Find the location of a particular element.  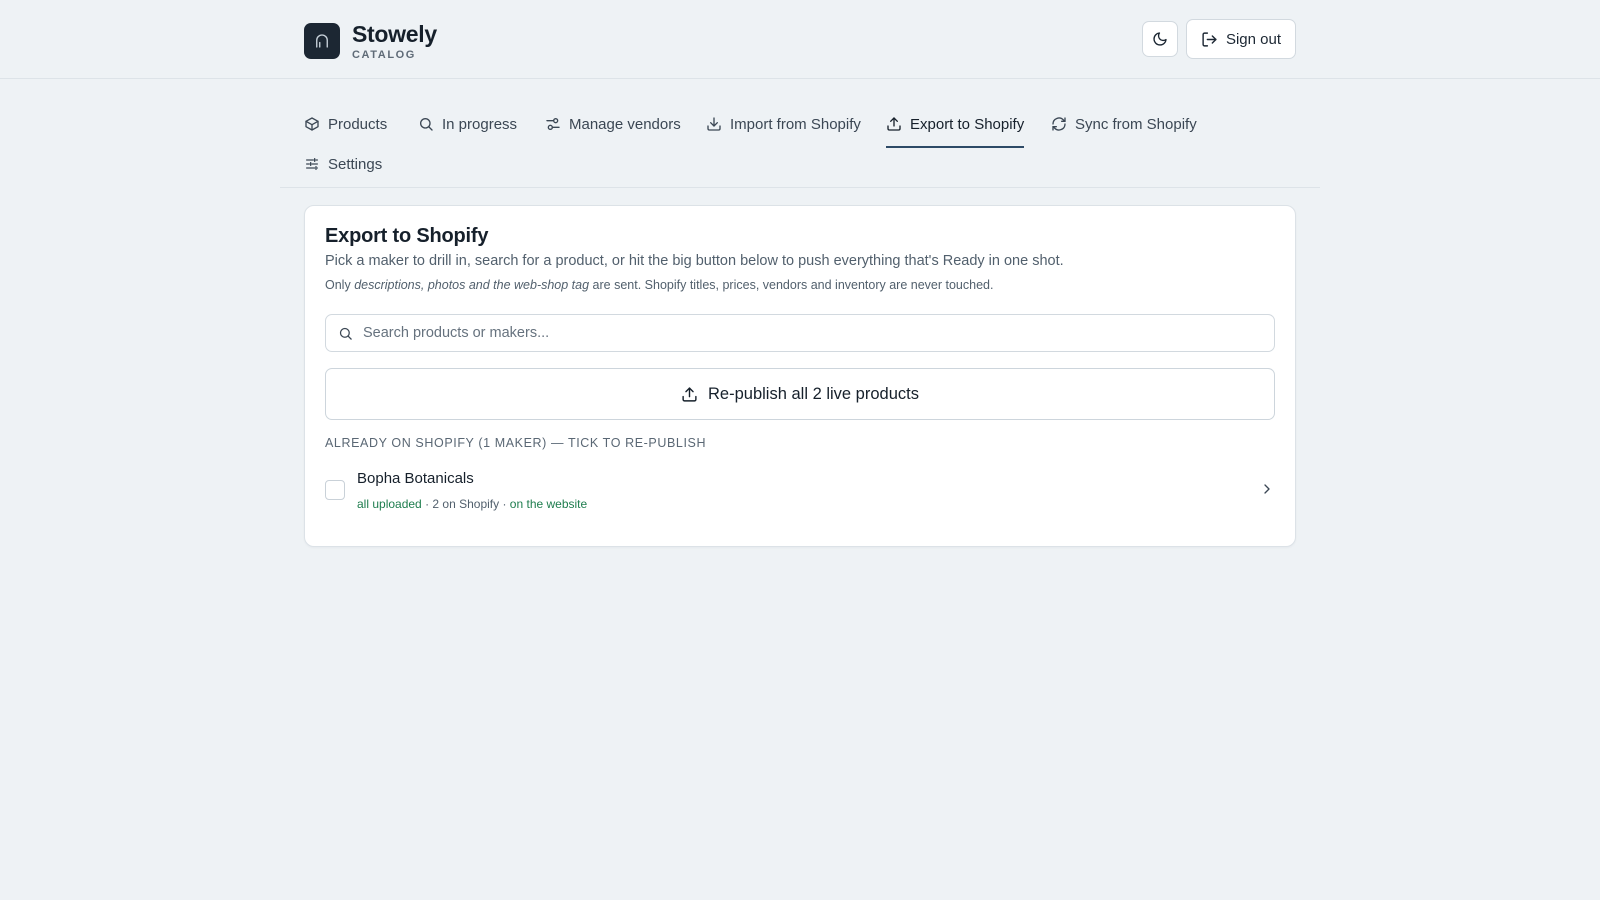

app-header: Stowely CATALOG Sign out is located at coordinates (800, 39).